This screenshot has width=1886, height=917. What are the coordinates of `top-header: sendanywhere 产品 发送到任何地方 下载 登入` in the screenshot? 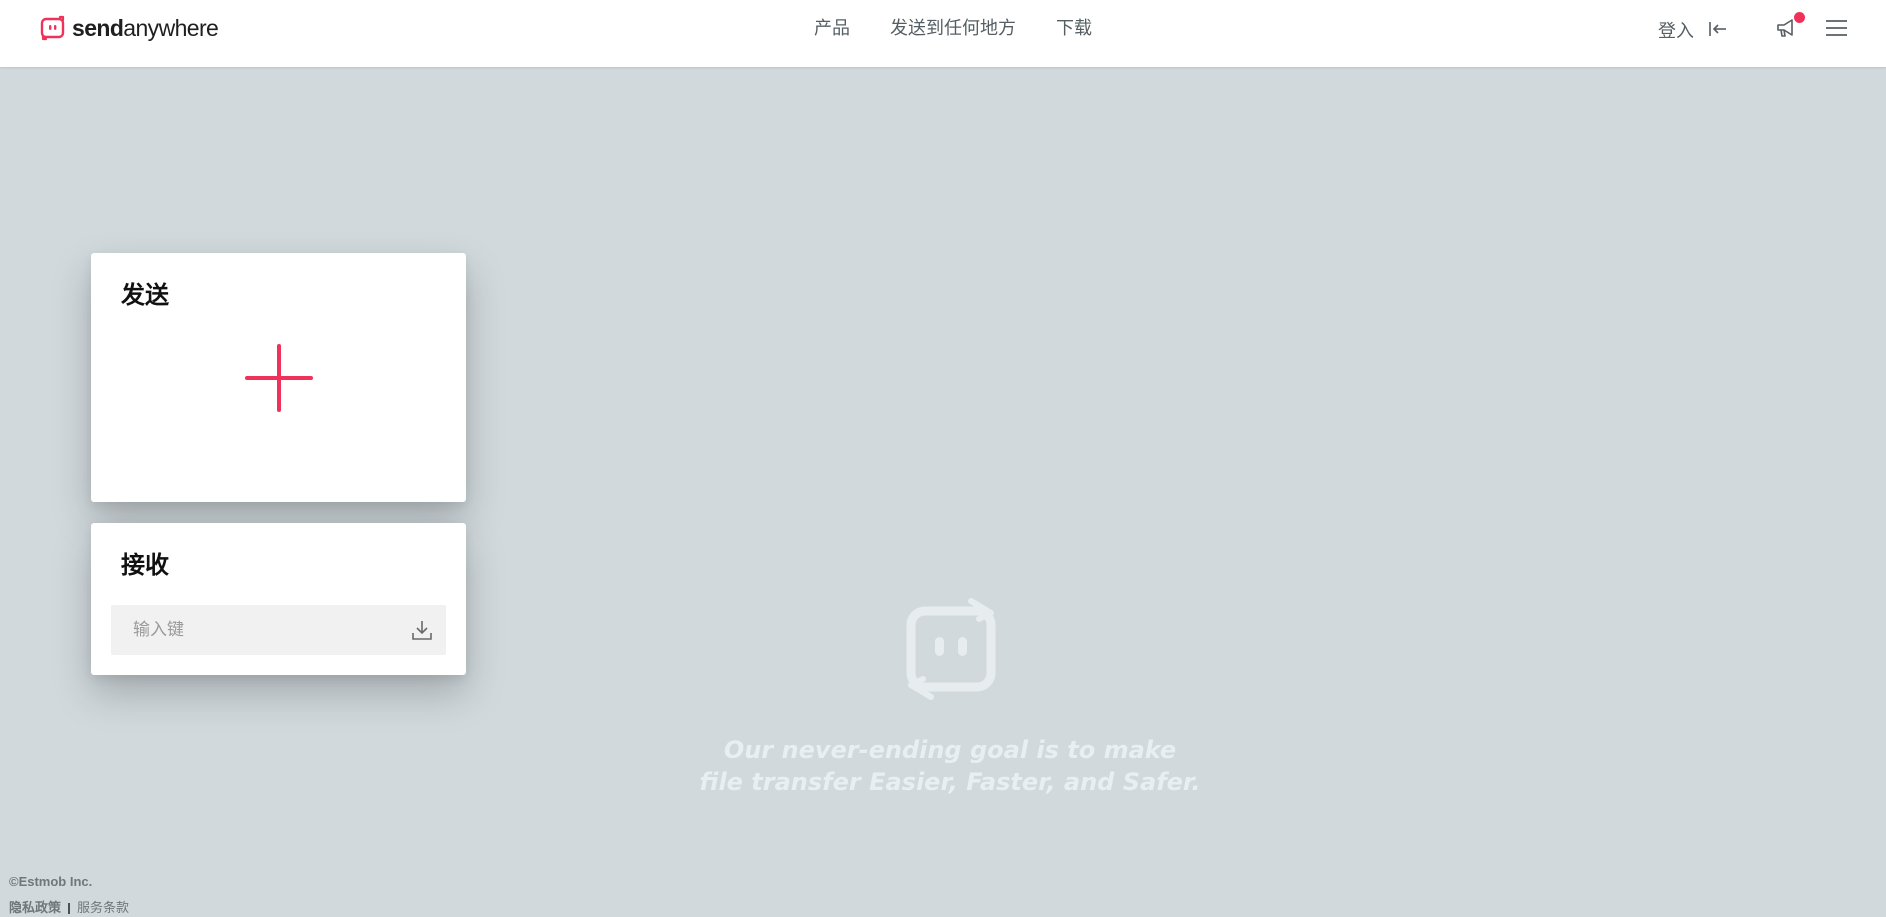 It's located at (943, 33).